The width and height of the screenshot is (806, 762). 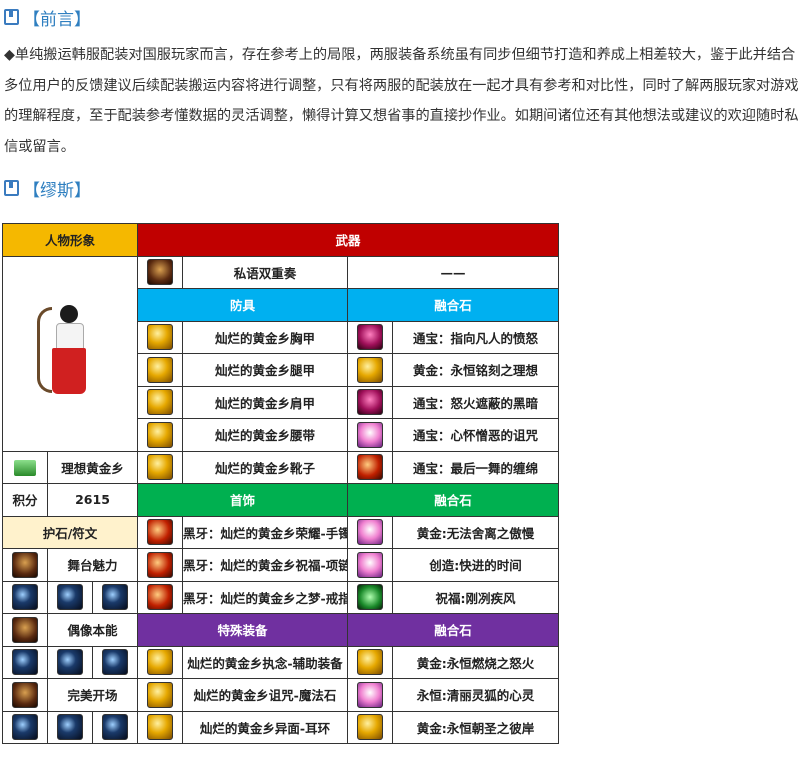 I want to click on armor-name: 灿烂的黄金乡胸甲, so click(x=265, y=337).